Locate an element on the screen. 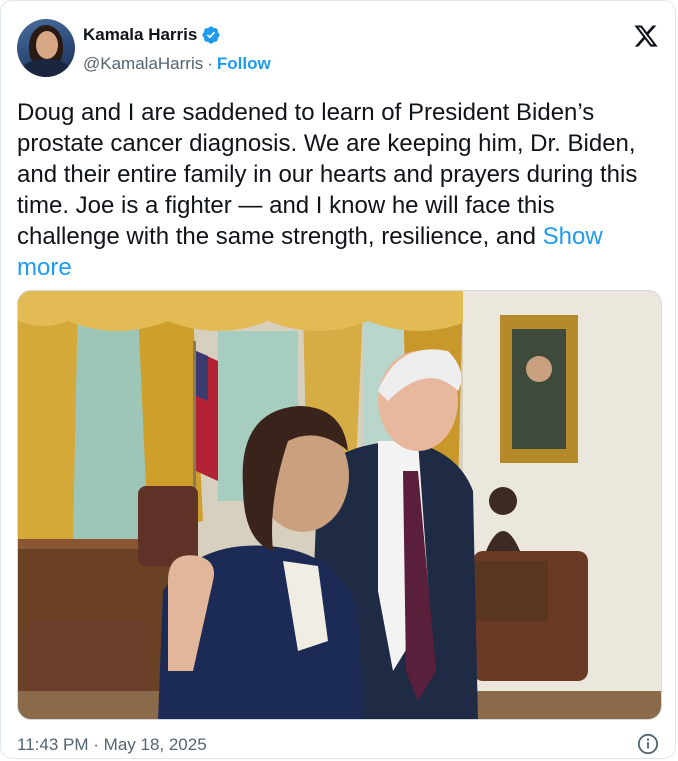 The image size is (678, 761). drape-left is located at coordinates (48, 421).